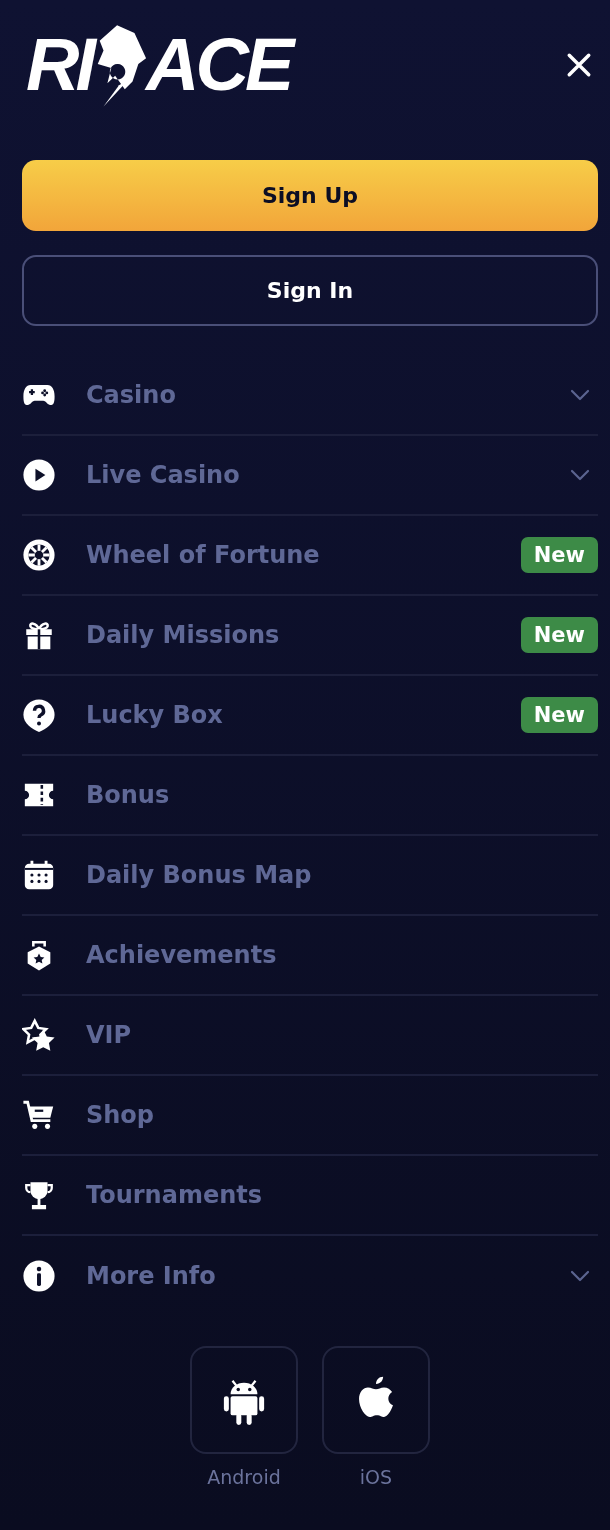 This screenshot has width=610, height=1530. Describe the element at coordinates (328, 475) in the screenshot. I see `menu-link: Live Casino` at that location.